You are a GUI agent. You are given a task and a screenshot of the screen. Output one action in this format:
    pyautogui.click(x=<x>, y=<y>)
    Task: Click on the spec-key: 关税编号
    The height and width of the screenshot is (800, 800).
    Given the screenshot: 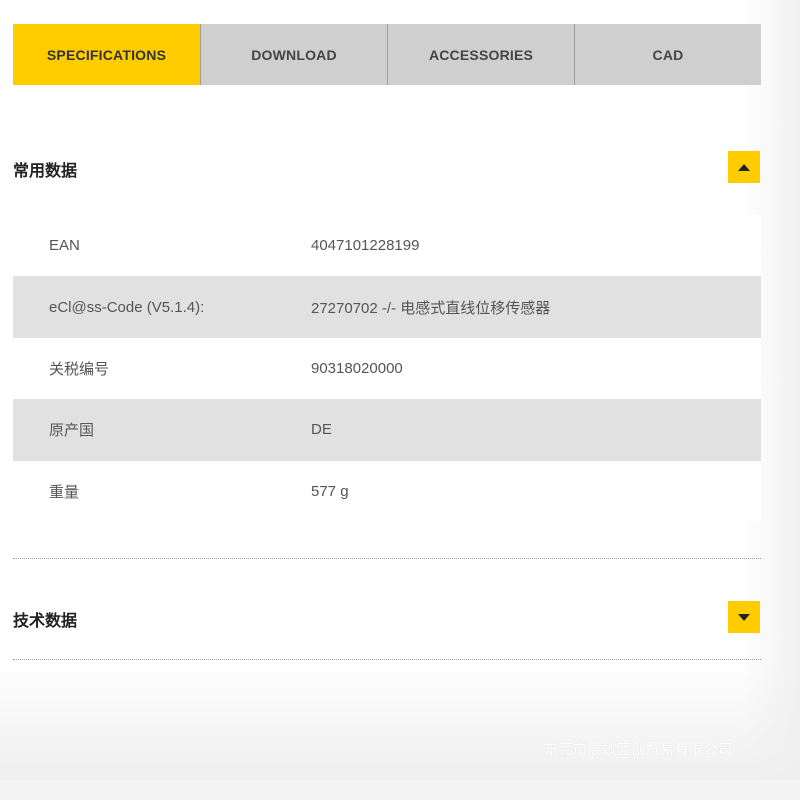 What is the action you would take?
    pyautogui.click(x=79, y=369)
    